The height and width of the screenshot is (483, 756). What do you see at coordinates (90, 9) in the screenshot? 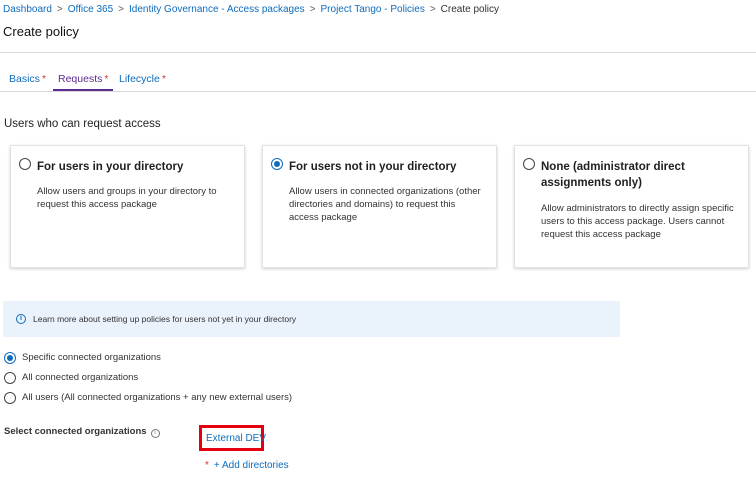
I see `breadcrumb-office365: Office 365` at bounding box center [90, 9].